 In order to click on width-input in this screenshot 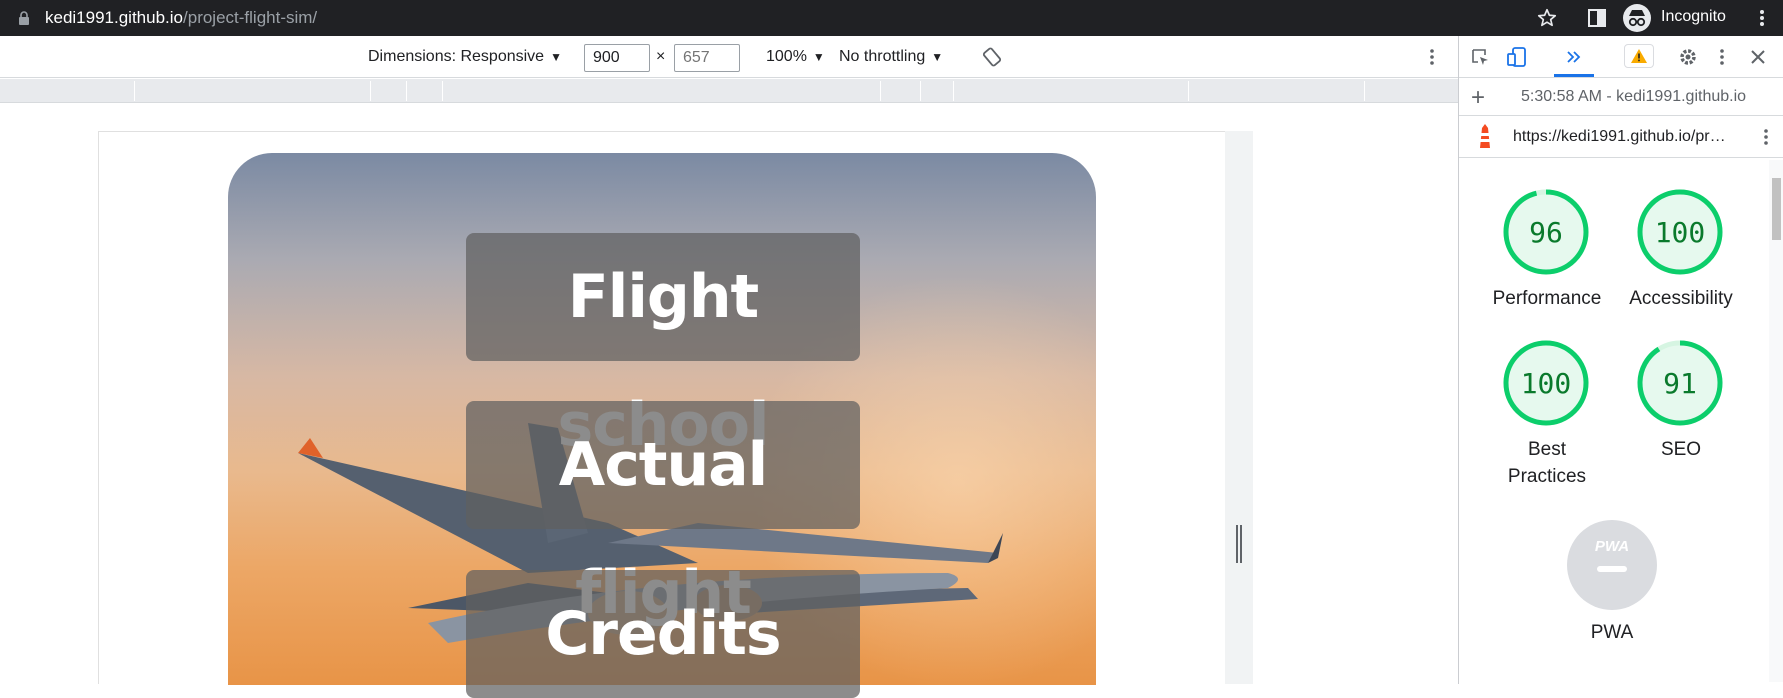, I will do `click(617, 58)`.